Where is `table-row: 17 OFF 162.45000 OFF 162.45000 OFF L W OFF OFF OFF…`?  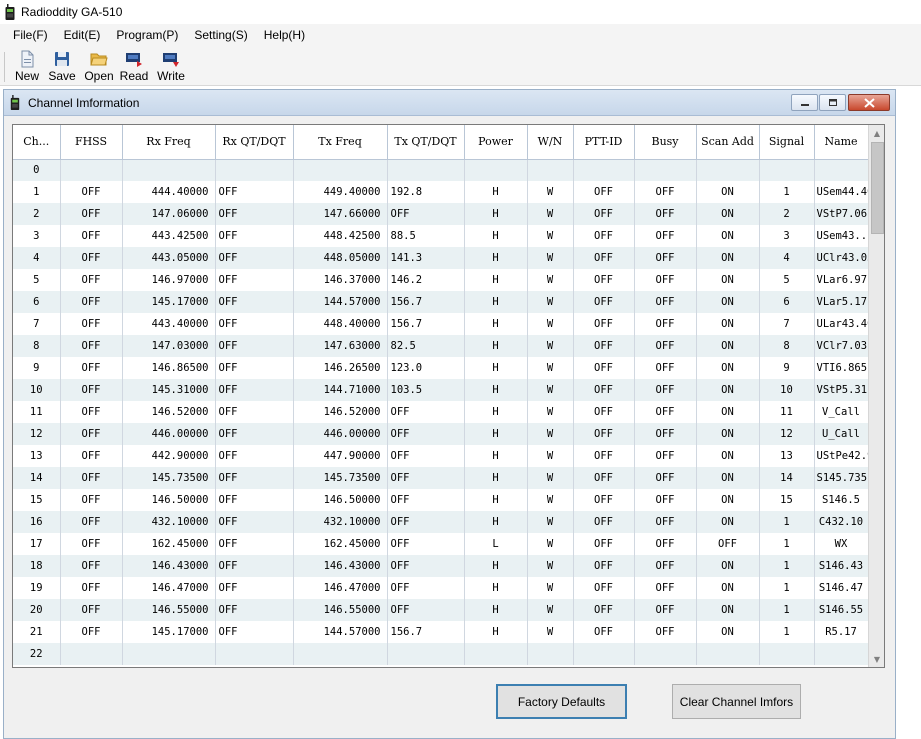 table-row: 17 OFF 162.45000 OFF 162.45000 OFF L W OFF OFF OFF… is located at coordinates (441, 544).